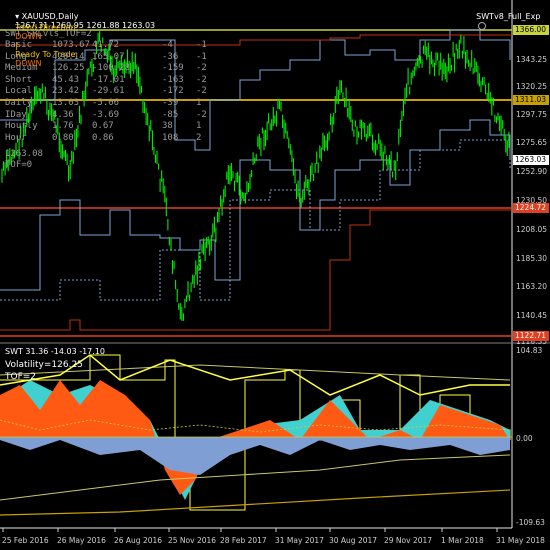 This screenshot has height=550, width=550. Describe the element at coordinates (167, 126) in the screenshot. I see `stats-cell: 38` at that location.